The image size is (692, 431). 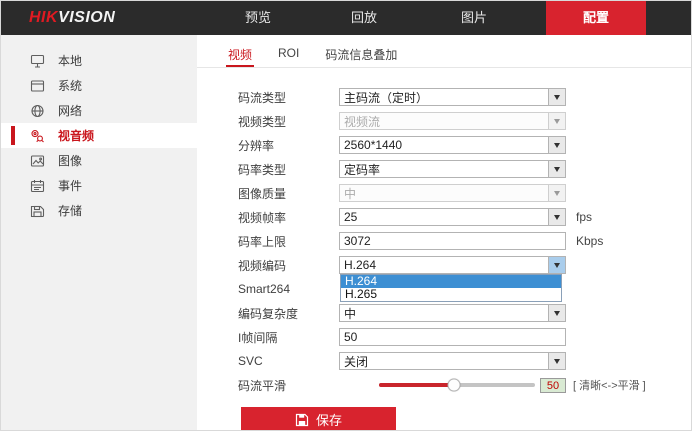 I want to click on encoding-complexity-label: 编码复杂度, so click(x=268, y=313).